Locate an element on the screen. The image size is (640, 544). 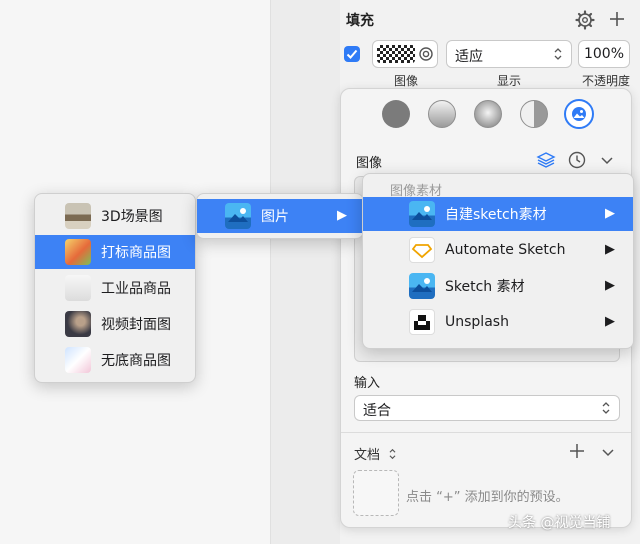
menu-item-label: Automate Sketch is located at coordinates (505, 250).